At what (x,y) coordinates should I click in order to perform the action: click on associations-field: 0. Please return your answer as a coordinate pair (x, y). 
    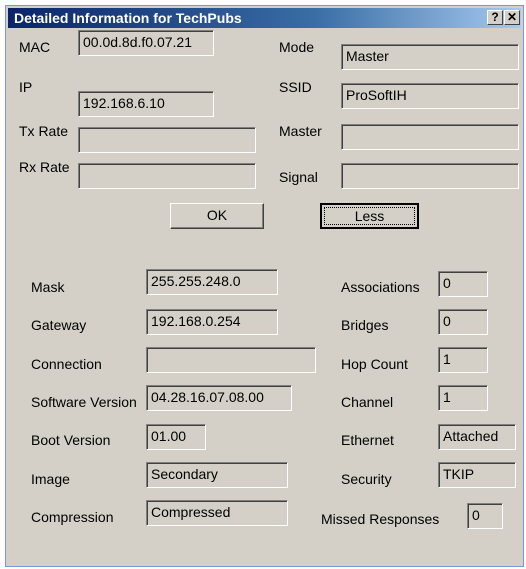
    Looking at the image, I should click on (463, 284).